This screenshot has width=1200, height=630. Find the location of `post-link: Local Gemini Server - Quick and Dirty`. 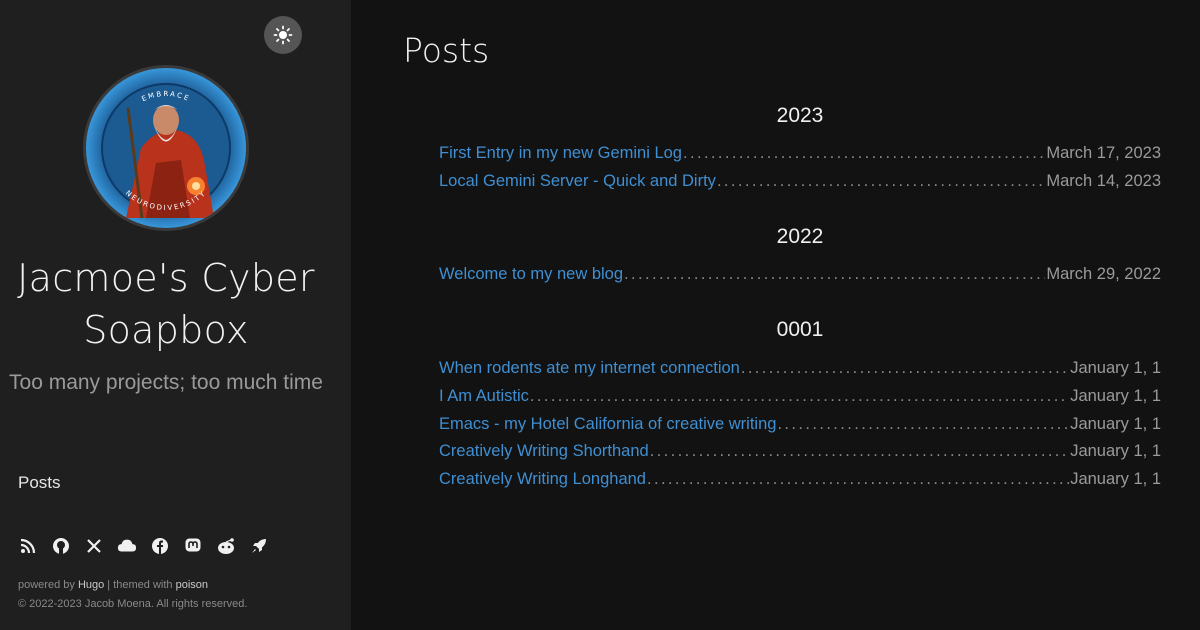

post-link: Local Gemini Server - Quick and Dirty is located at coordinates (577, 181).